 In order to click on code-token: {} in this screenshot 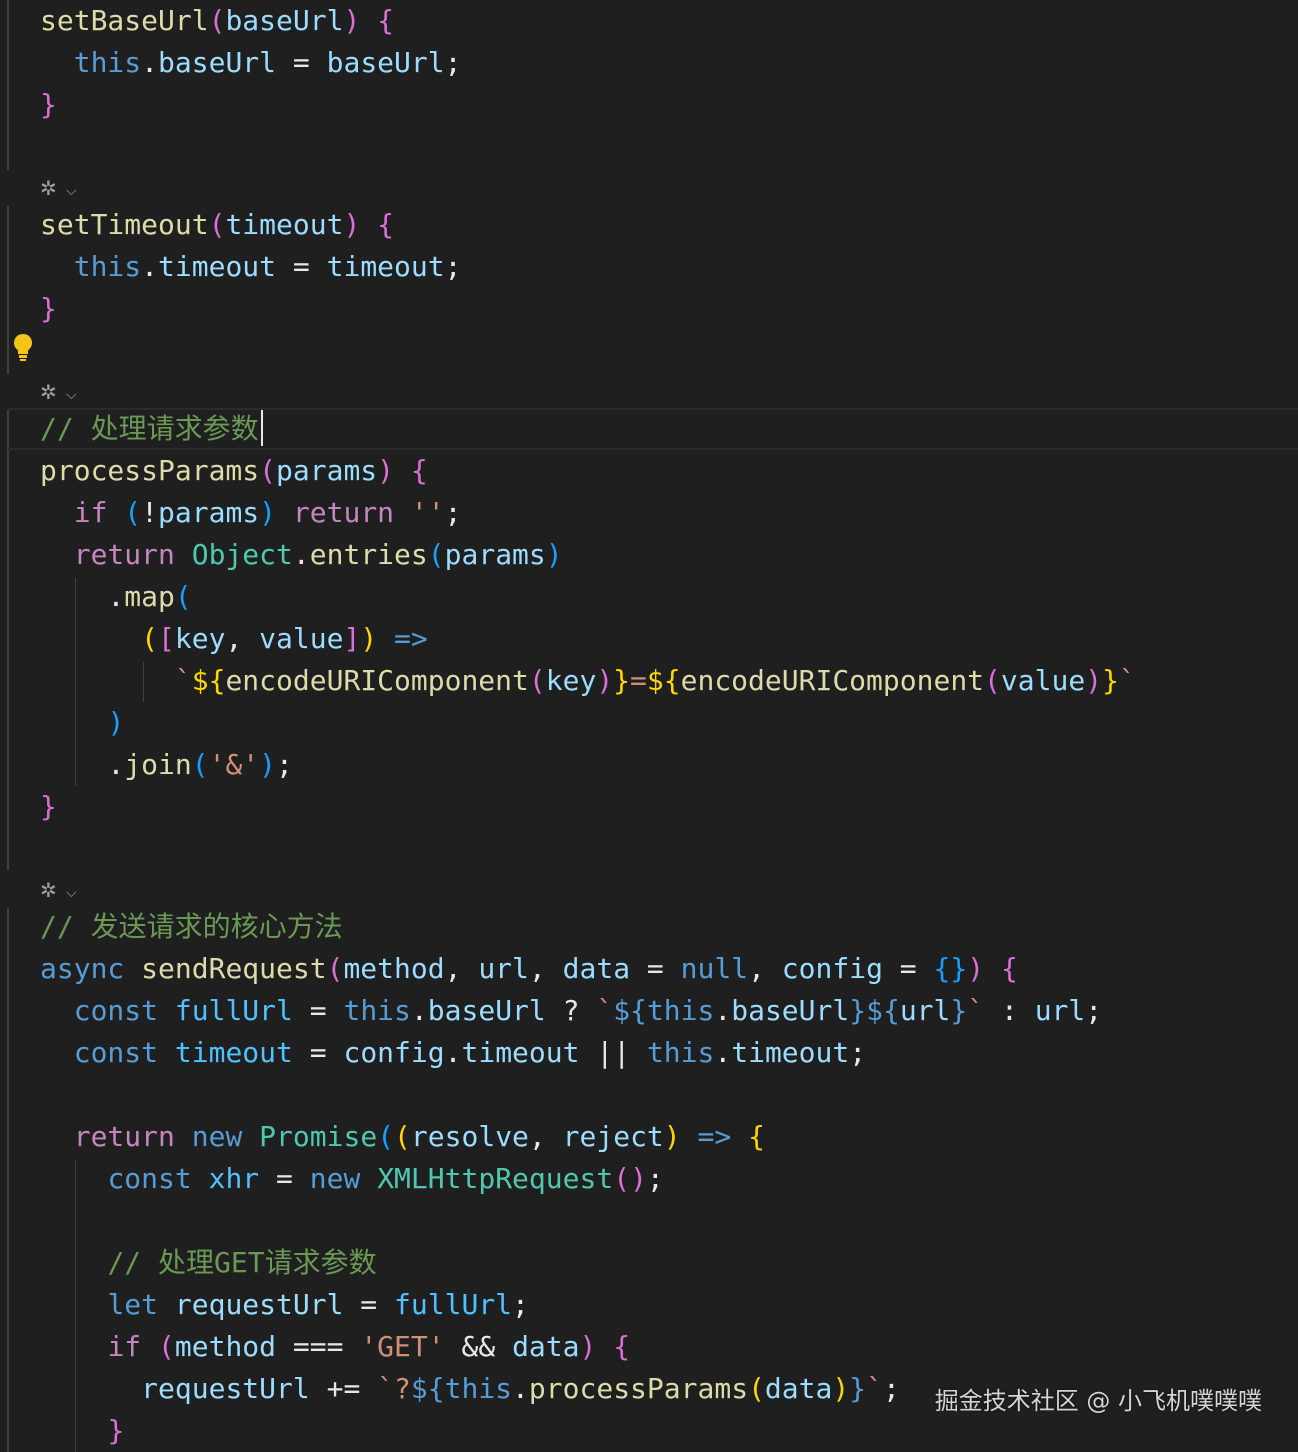, I will do `click(950, 968)`.